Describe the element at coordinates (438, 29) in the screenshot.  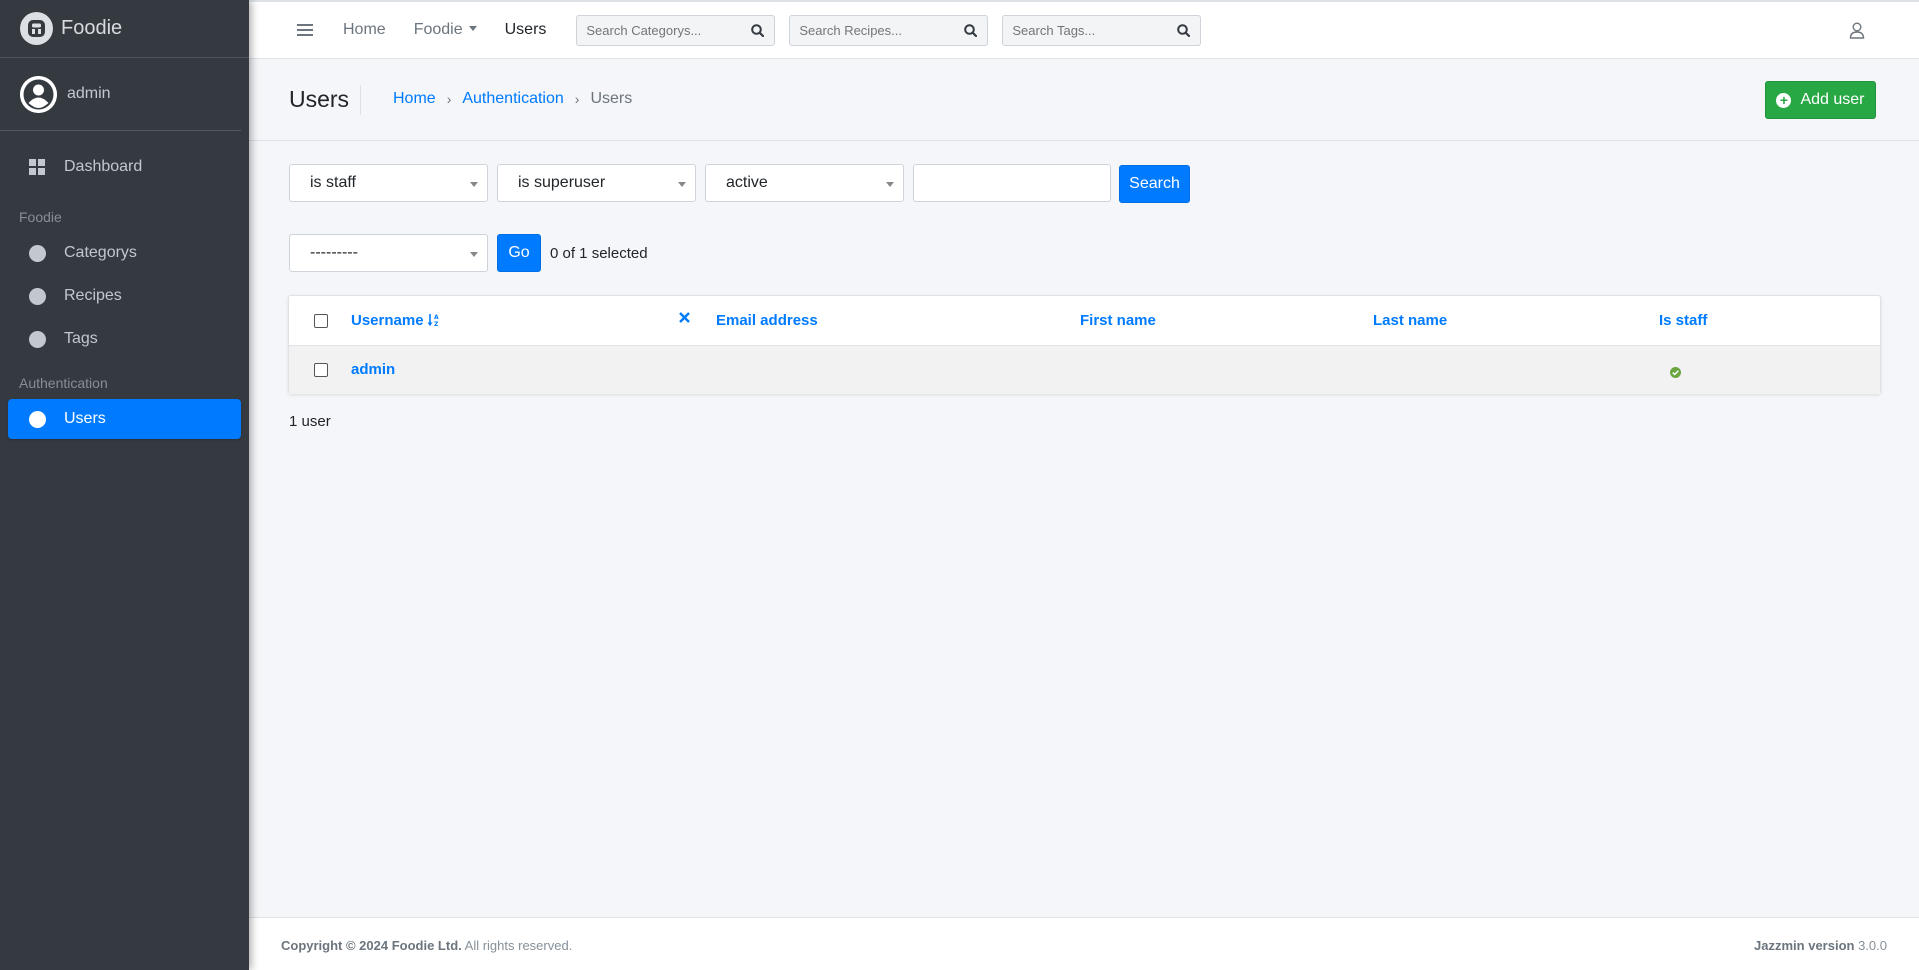
I see `nav-foodie-label: Foodie` at that location.